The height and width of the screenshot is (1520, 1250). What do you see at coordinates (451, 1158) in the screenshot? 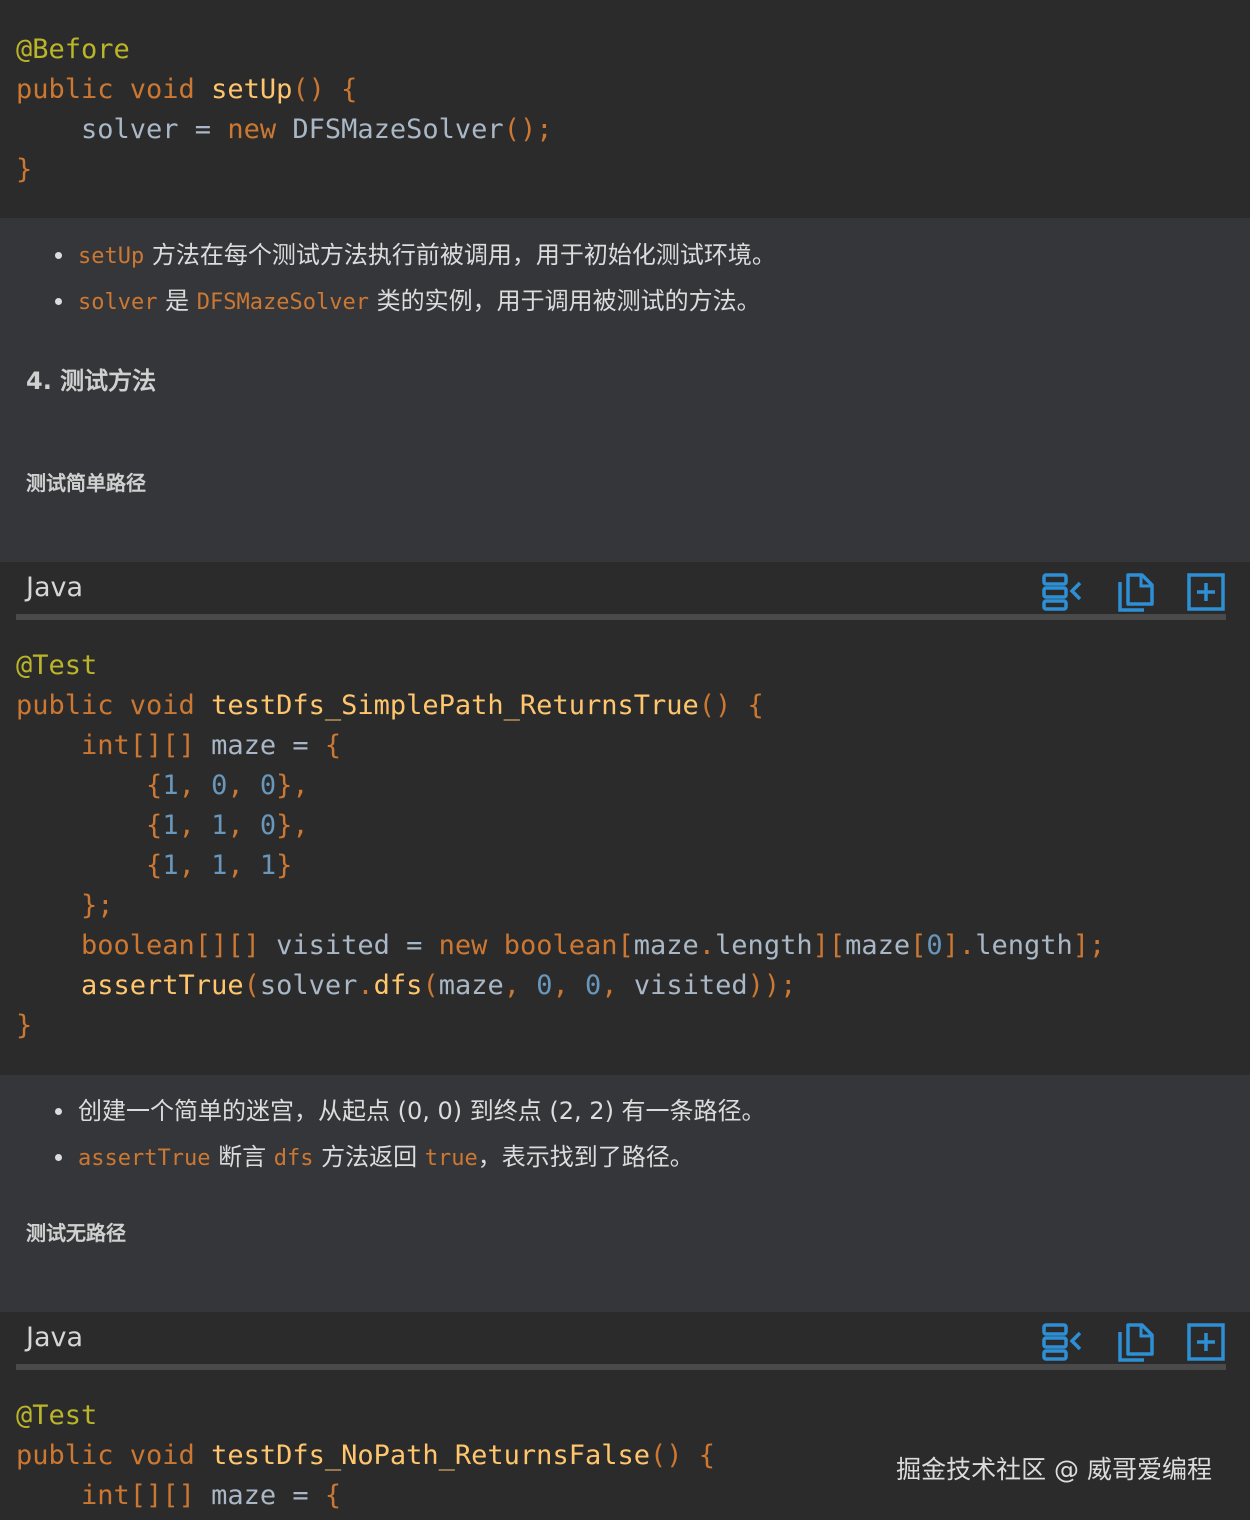
I see `inline-code: true` at bounding box center [451, 1158].